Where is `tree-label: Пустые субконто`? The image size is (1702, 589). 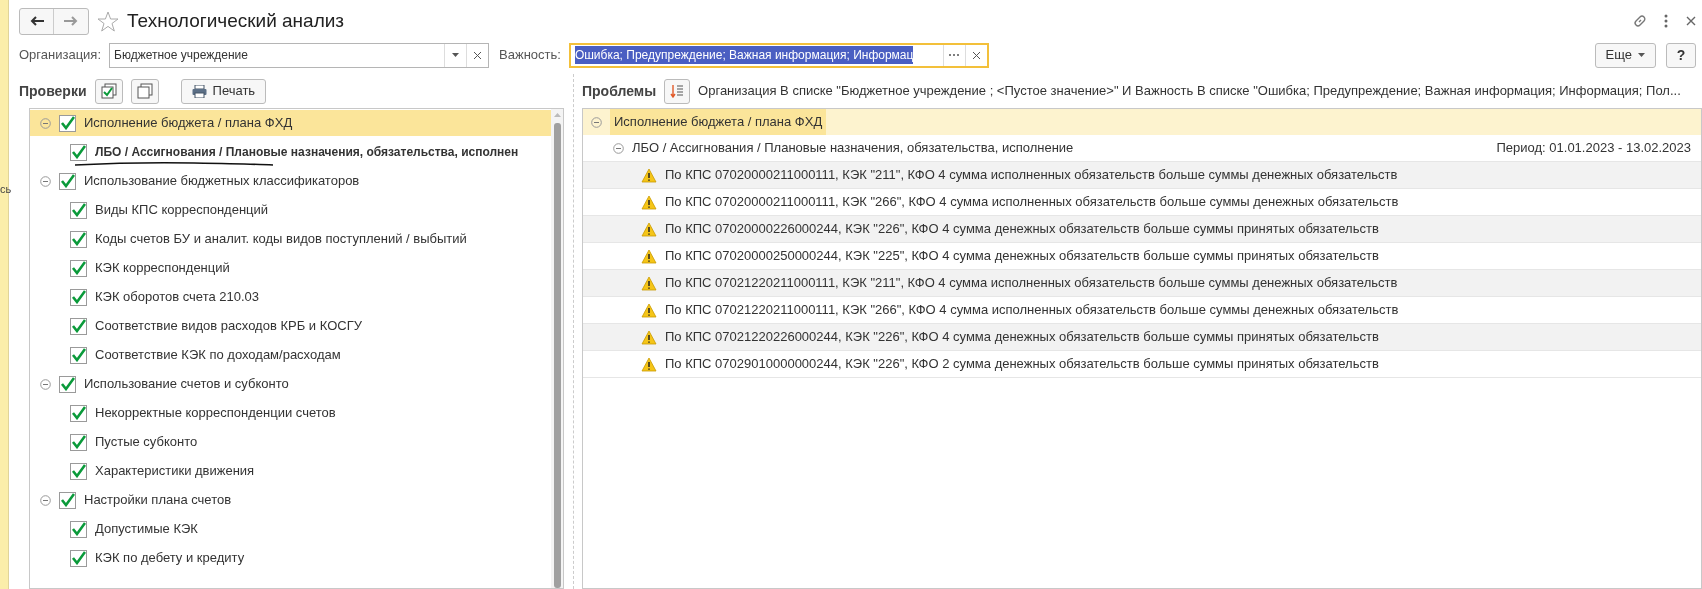
tree-label: Пустые субконто is located at coordinates (146, 442).